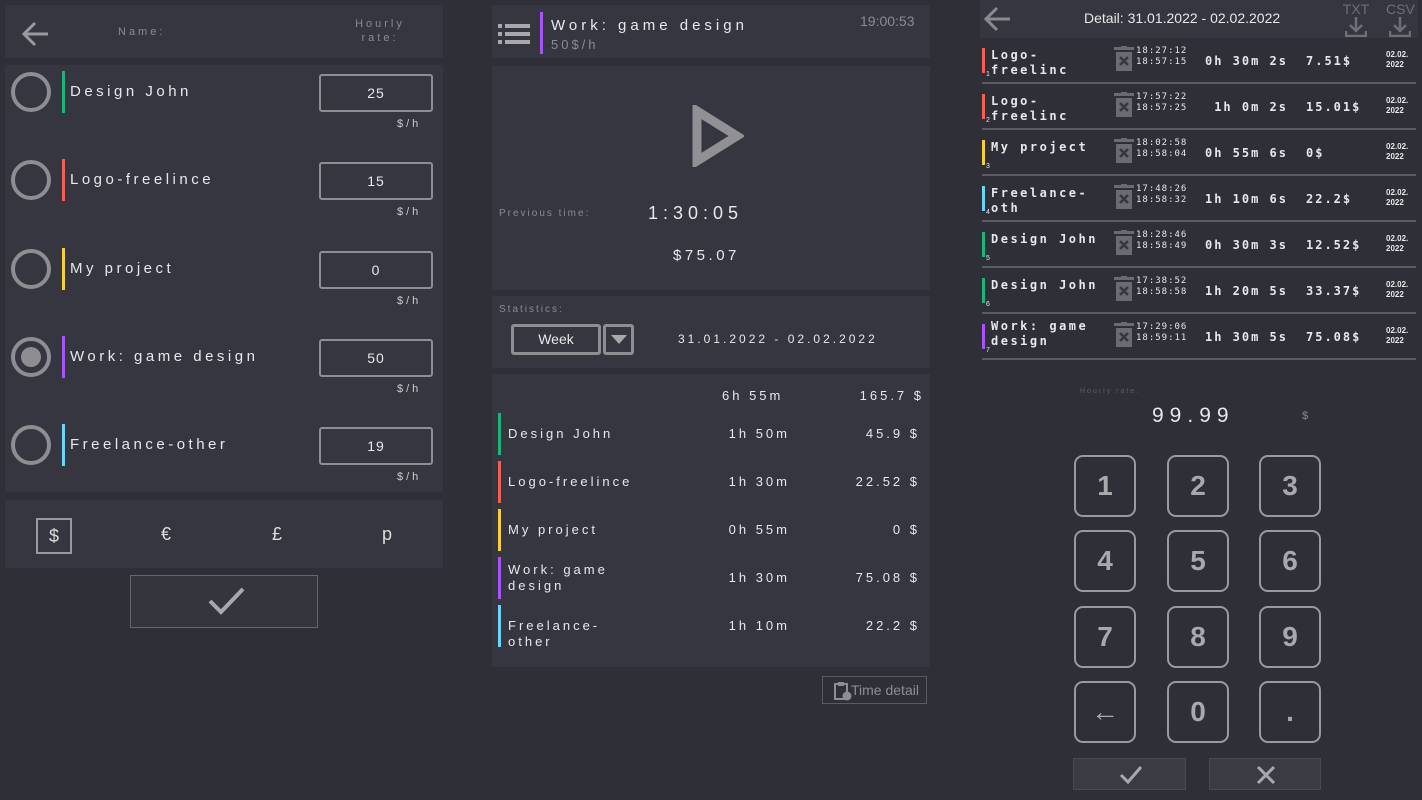 The width and height of the screenshot is (1422, 800). Describe the element at coordinates (1105, 637) in the screenshot. I see `keypad-key-6: 7` at that location.